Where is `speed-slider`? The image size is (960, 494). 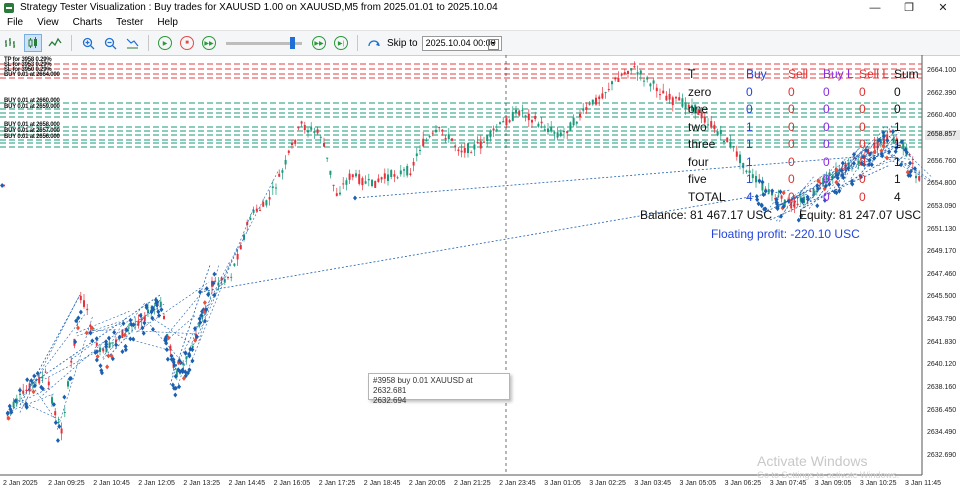 speed-slider is located at coordinates (264, 42).